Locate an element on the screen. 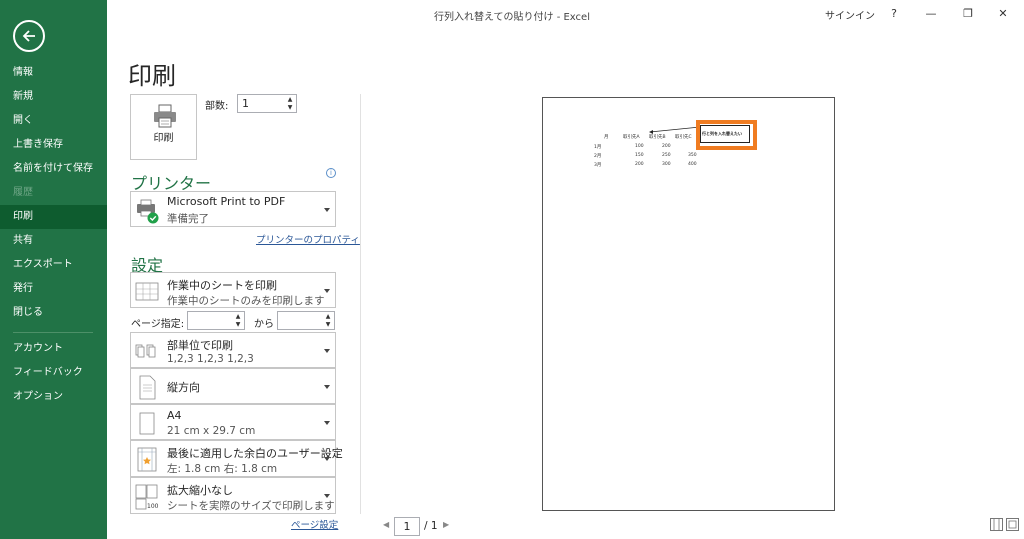 The width and height of the screenshot is (1024, 539). nav-history: 履歴 is located at coordinates (23, 192).